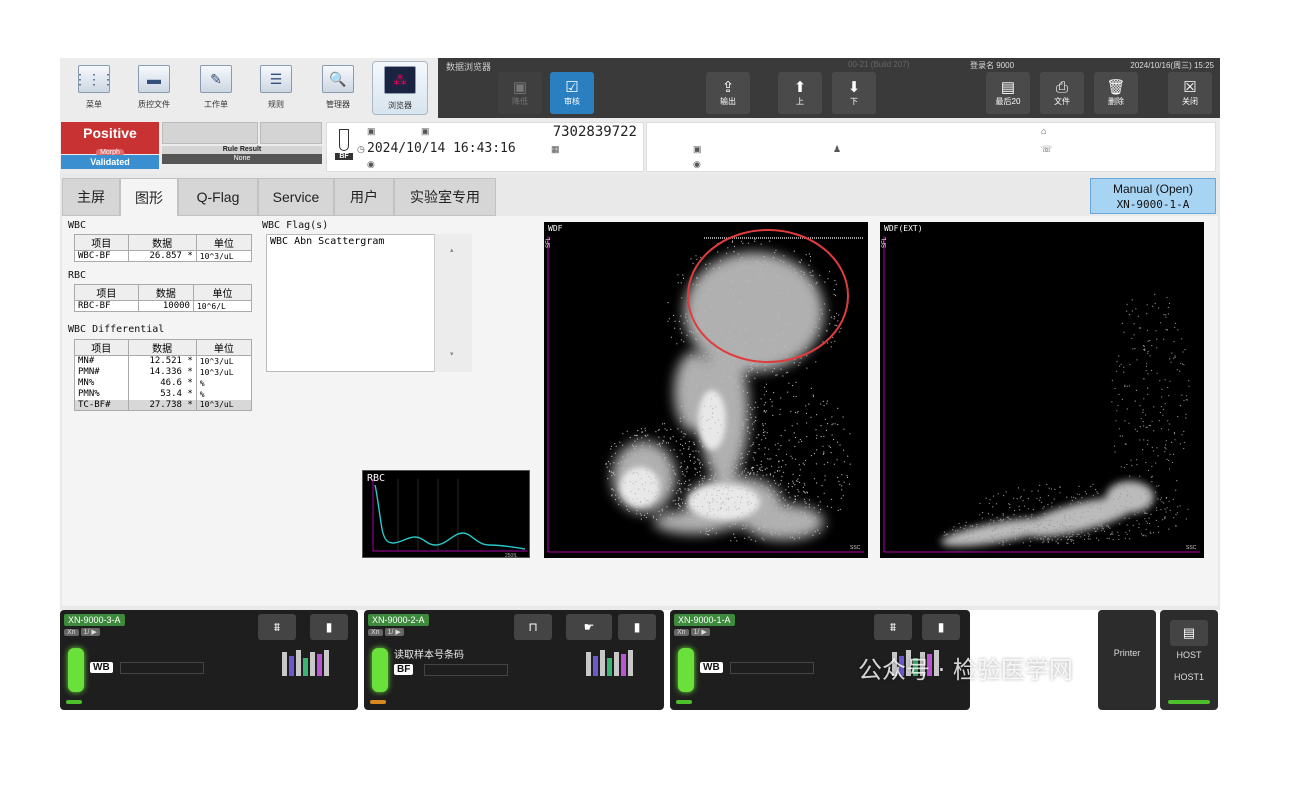 This screenshot has height=795, width=1290. What do you see at coordinates (91, 197) in the screenshot?
I see `tab-main: 主屏` at bounding box center [91, 197].